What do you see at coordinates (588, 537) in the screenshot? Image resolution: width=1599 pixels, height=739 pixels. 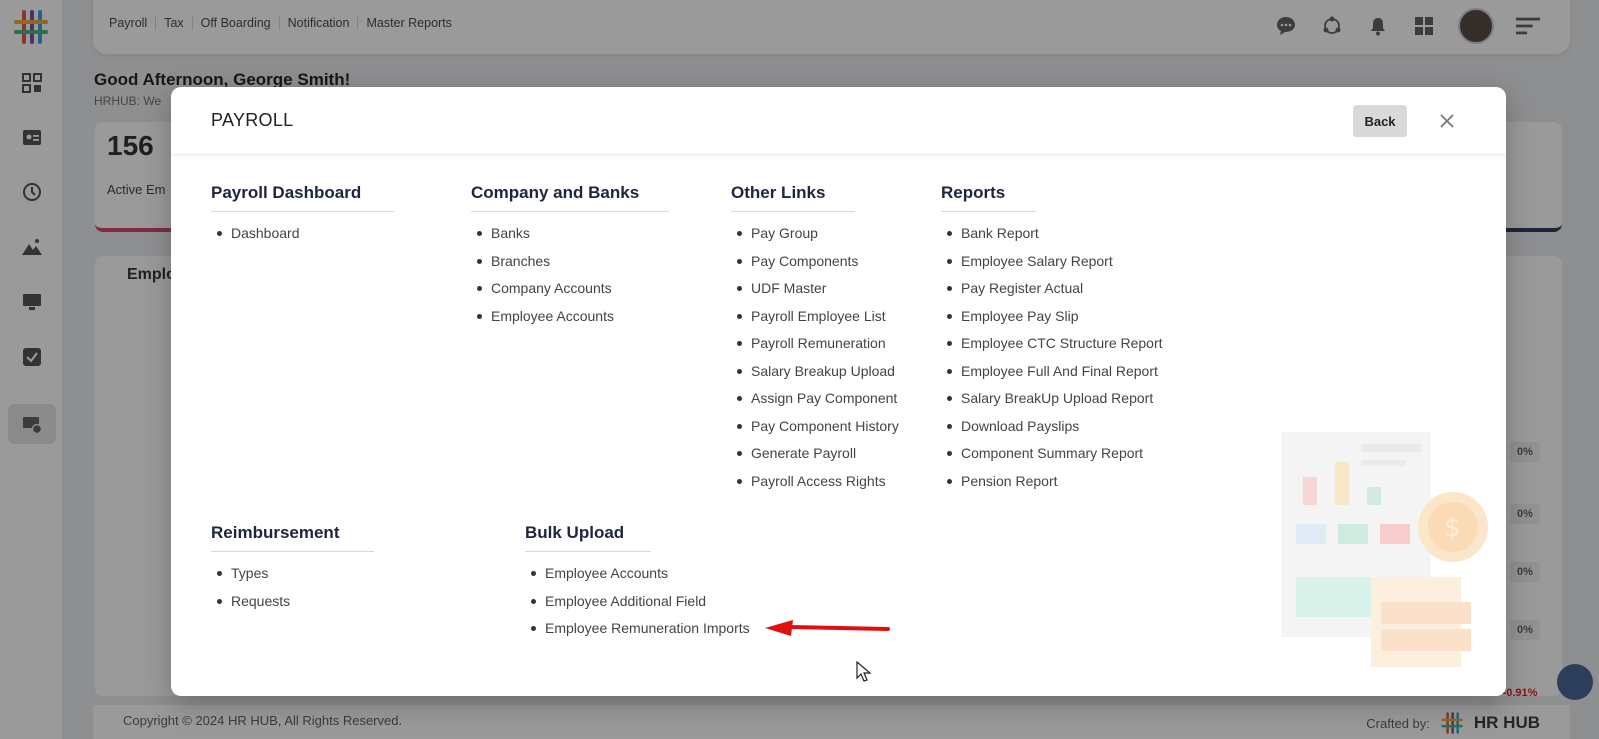 I see `section-heading: Bulk Upload` at bounding box center [588, 537].